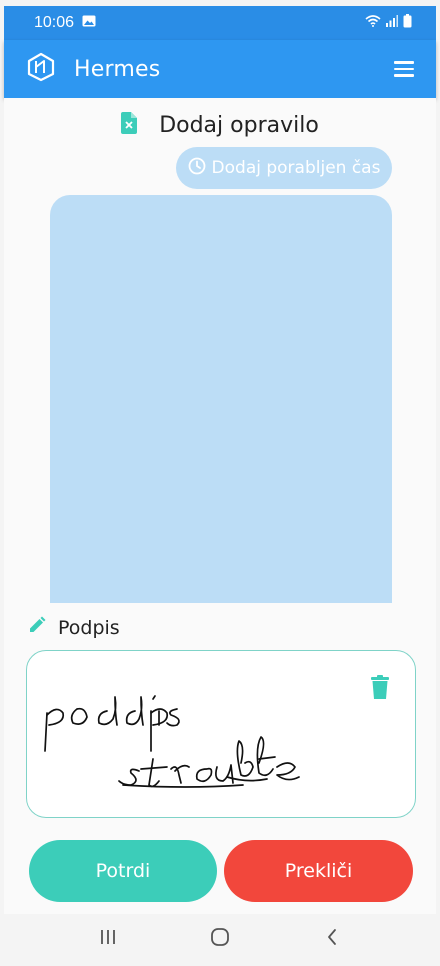  What do you see at coordinates (108, 937) in the screenshot?
I see `recent-apps-icon` at bounding box center [108, 937].